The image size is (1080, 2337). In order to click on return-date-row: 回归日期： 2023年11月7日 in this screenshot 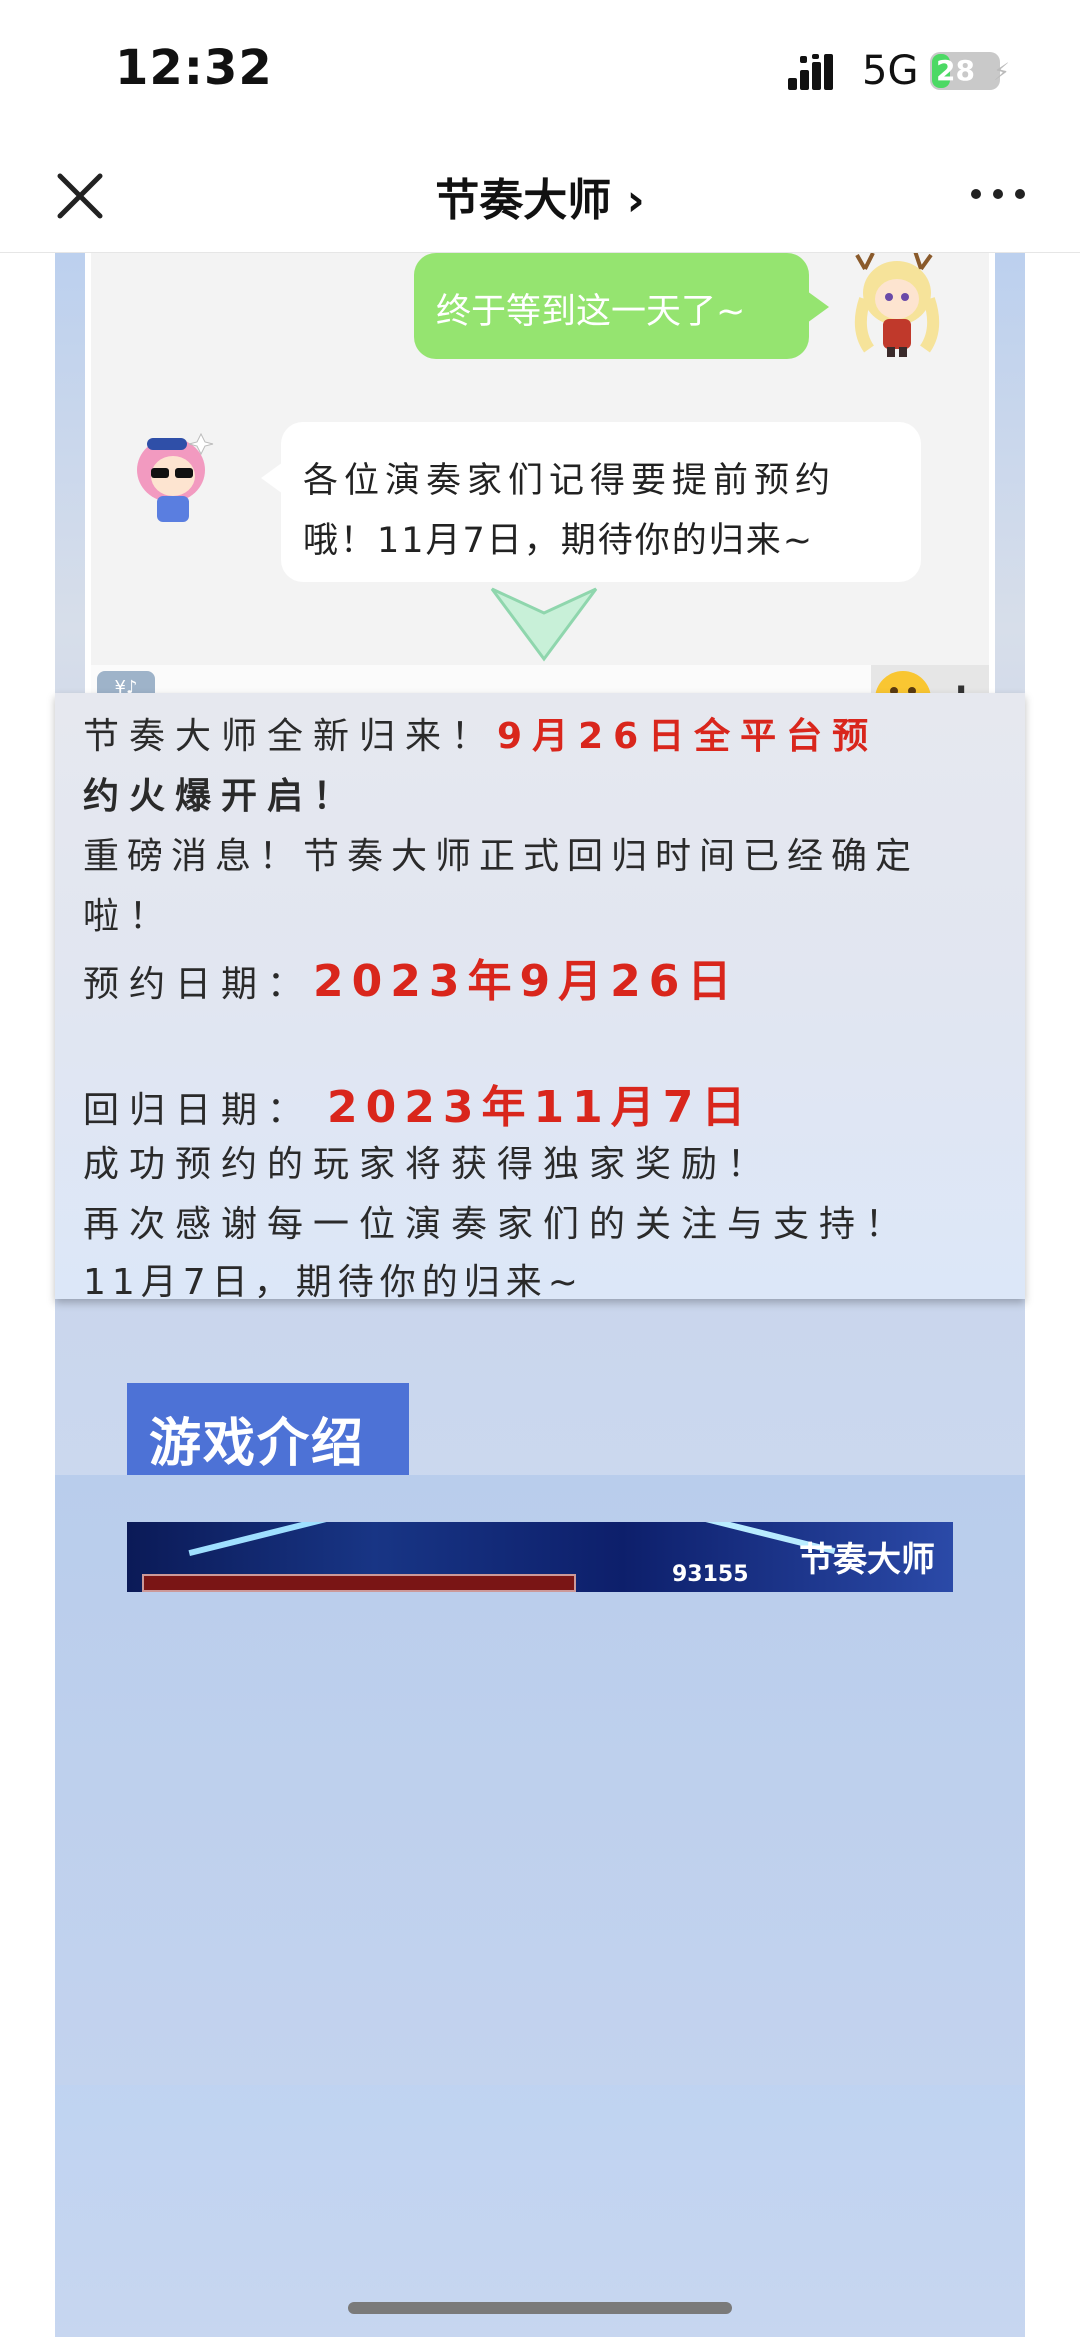, I will do `click(418, 1103)`.